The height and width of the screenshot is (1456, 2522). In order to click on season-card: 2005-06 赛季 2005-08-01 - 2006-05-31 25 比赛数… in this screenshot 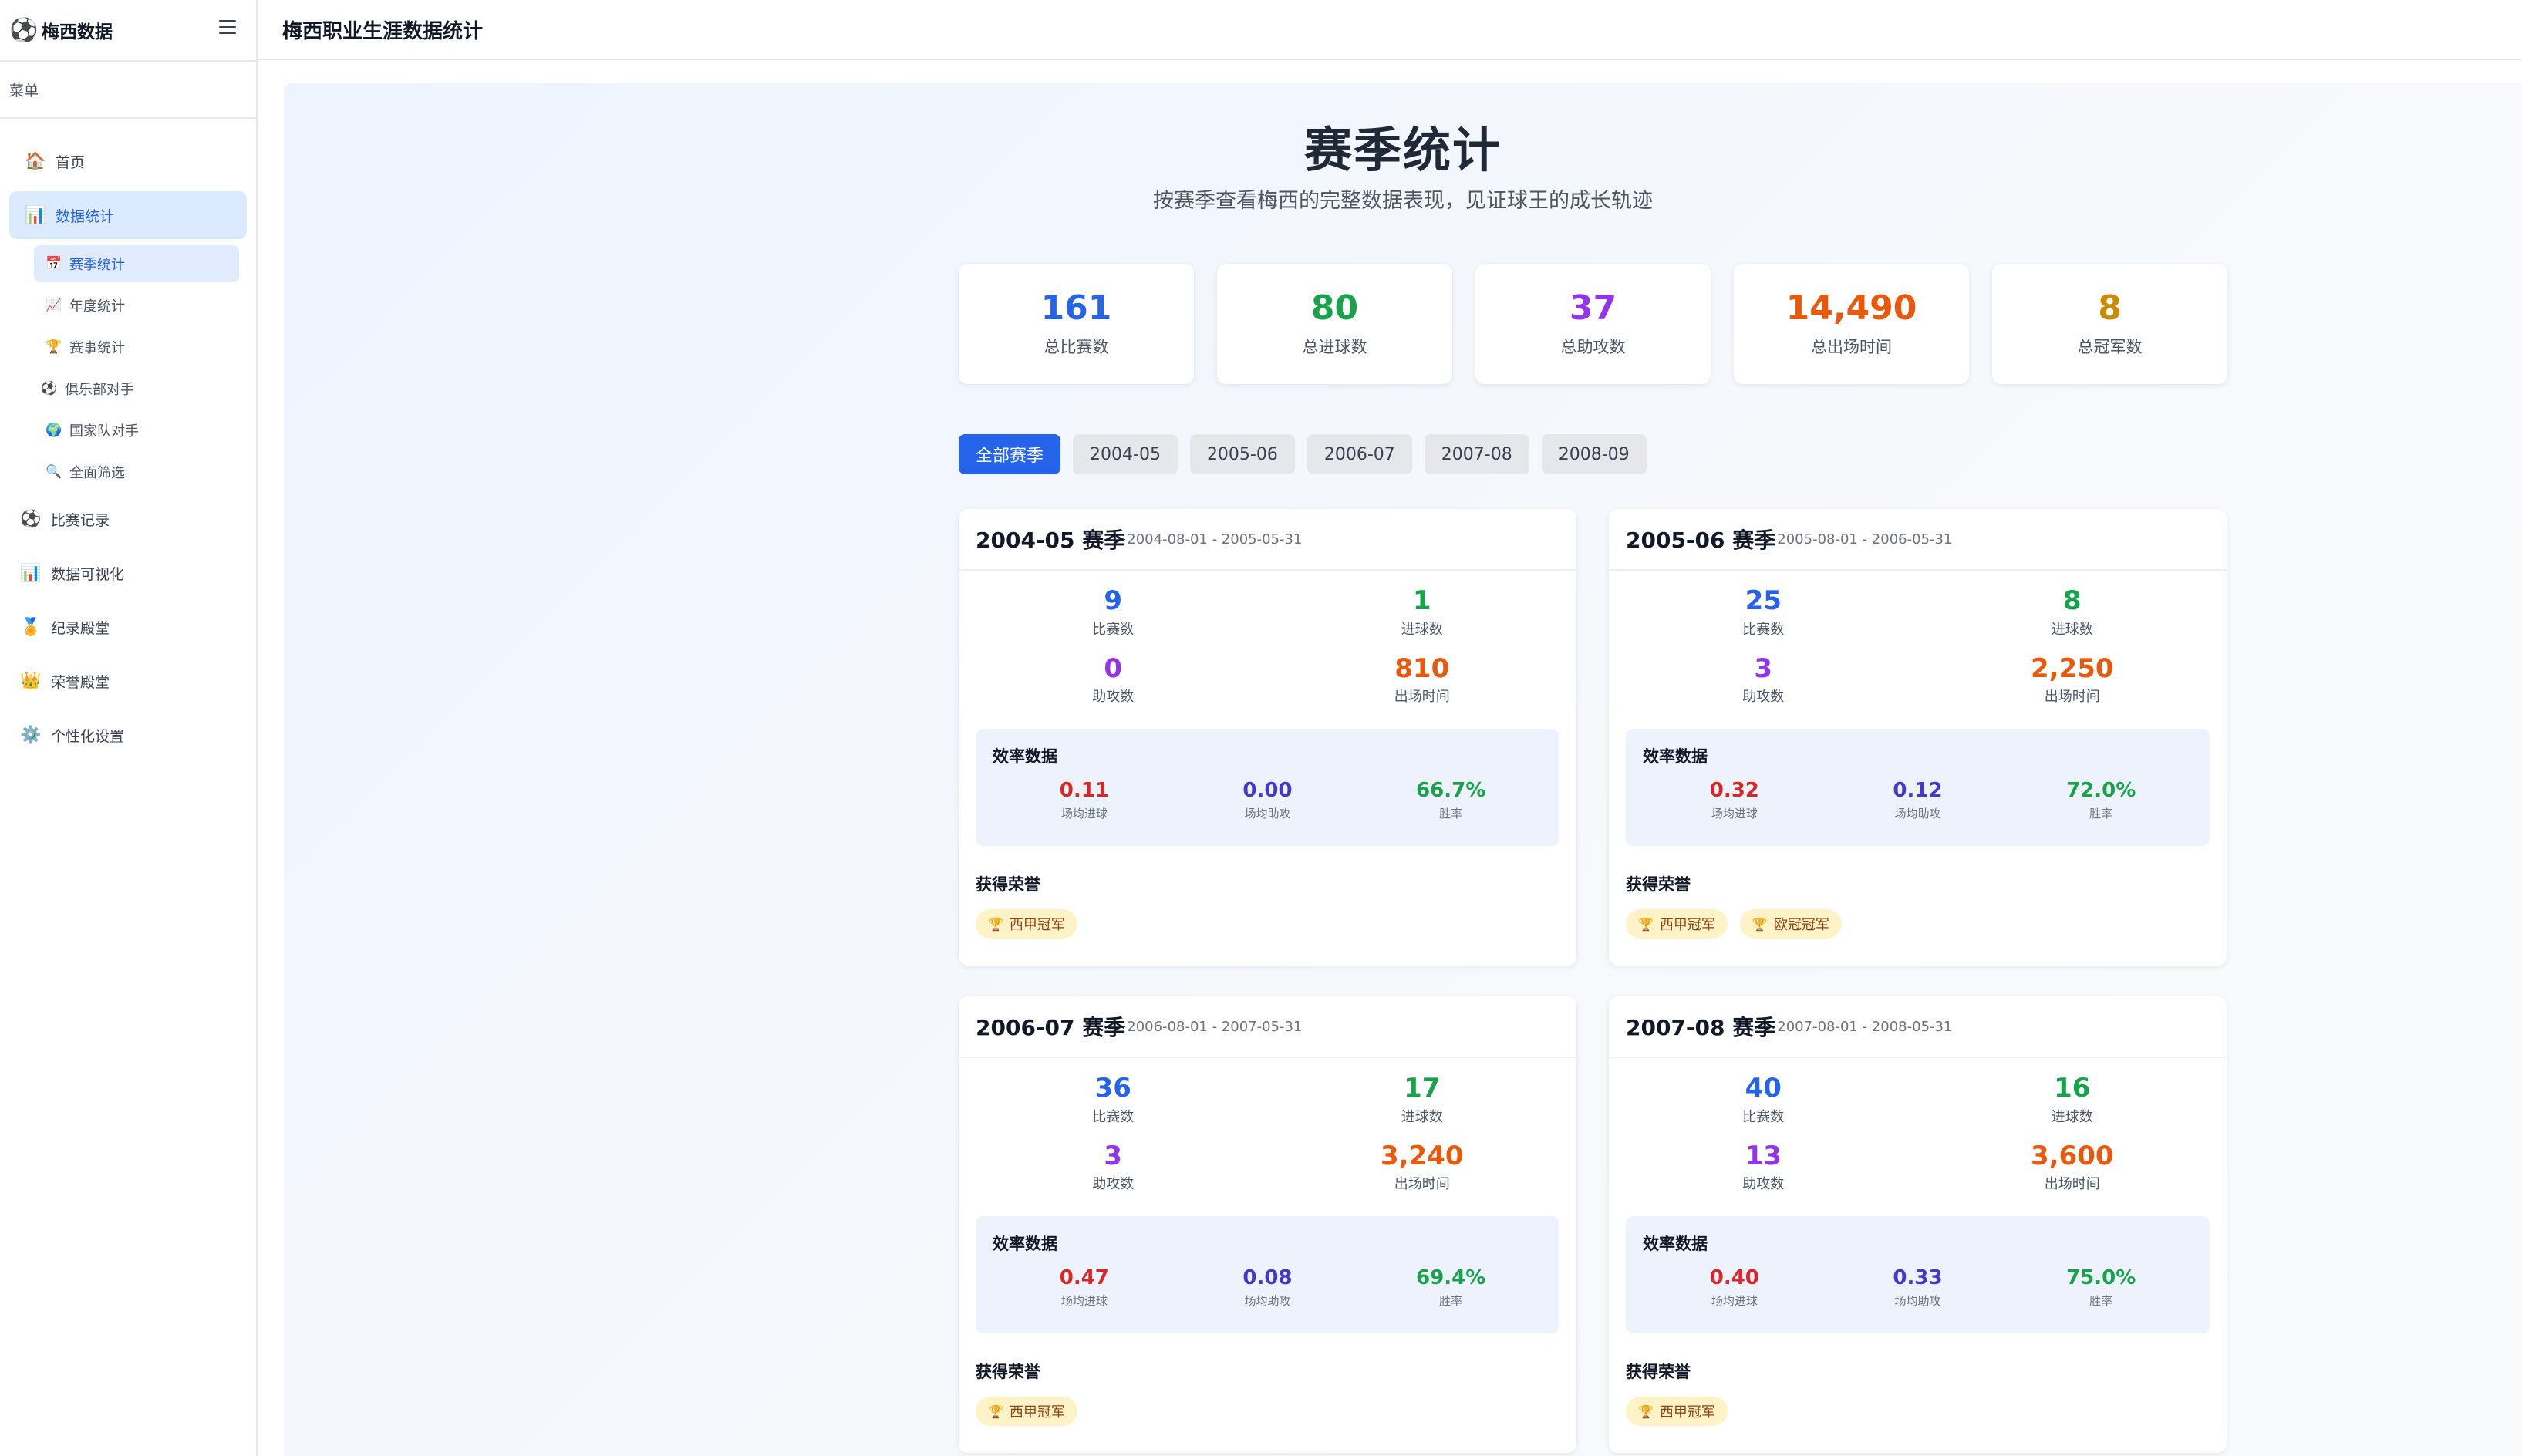, I will do `click(1918, 738)`.